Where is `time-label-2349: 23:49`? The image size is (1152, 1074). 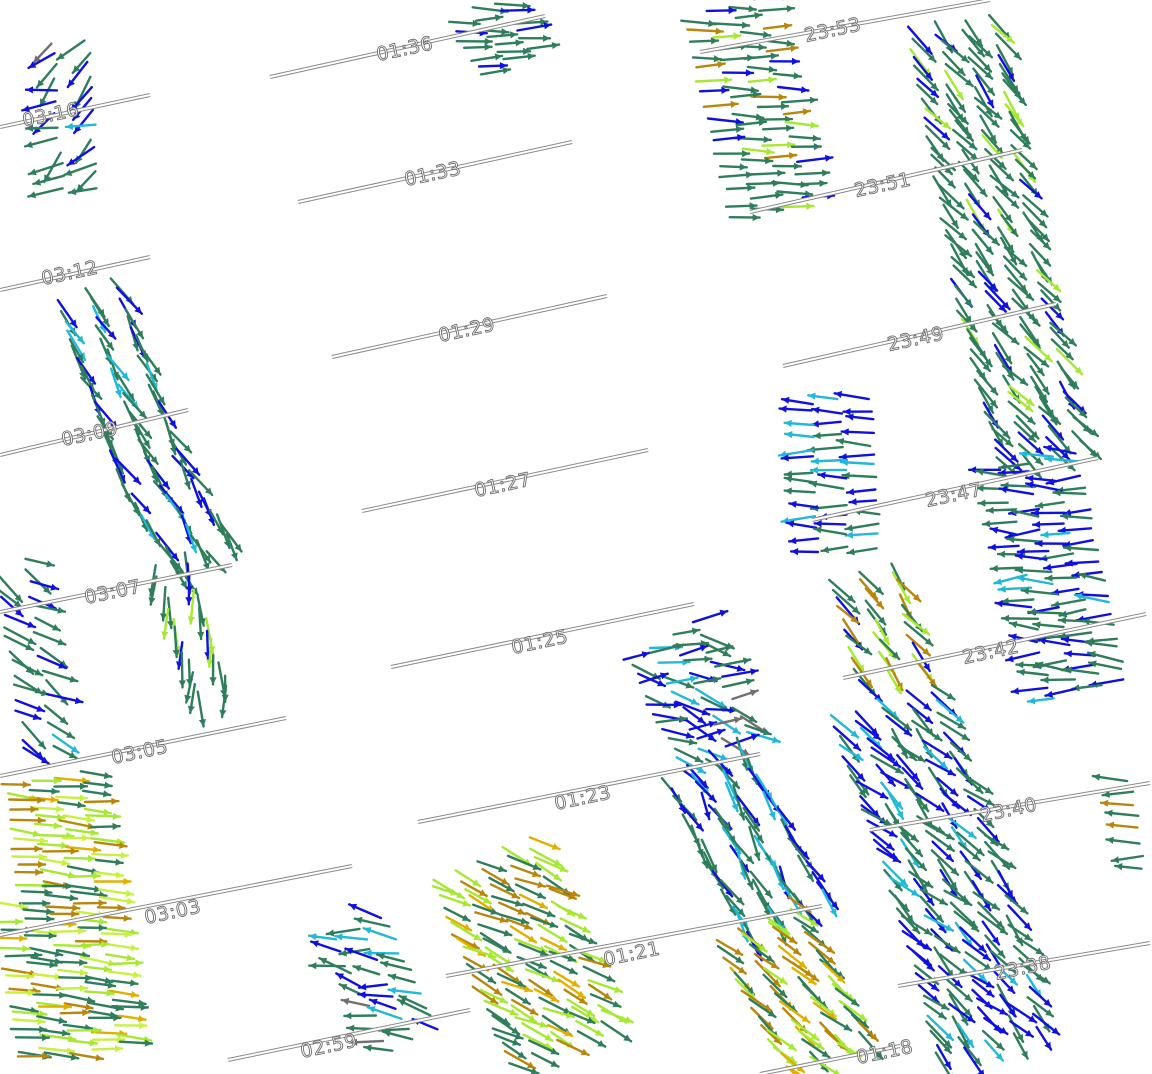
time-label-2349: 23:49 is located at coordinates (915, 338).